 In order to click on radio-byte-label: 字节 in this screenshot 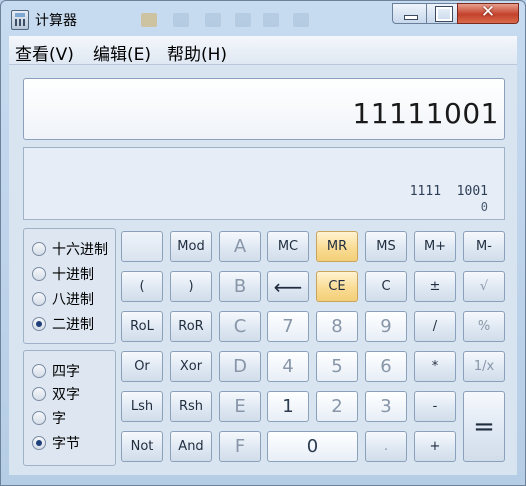, I will do `click(66, 444)`.